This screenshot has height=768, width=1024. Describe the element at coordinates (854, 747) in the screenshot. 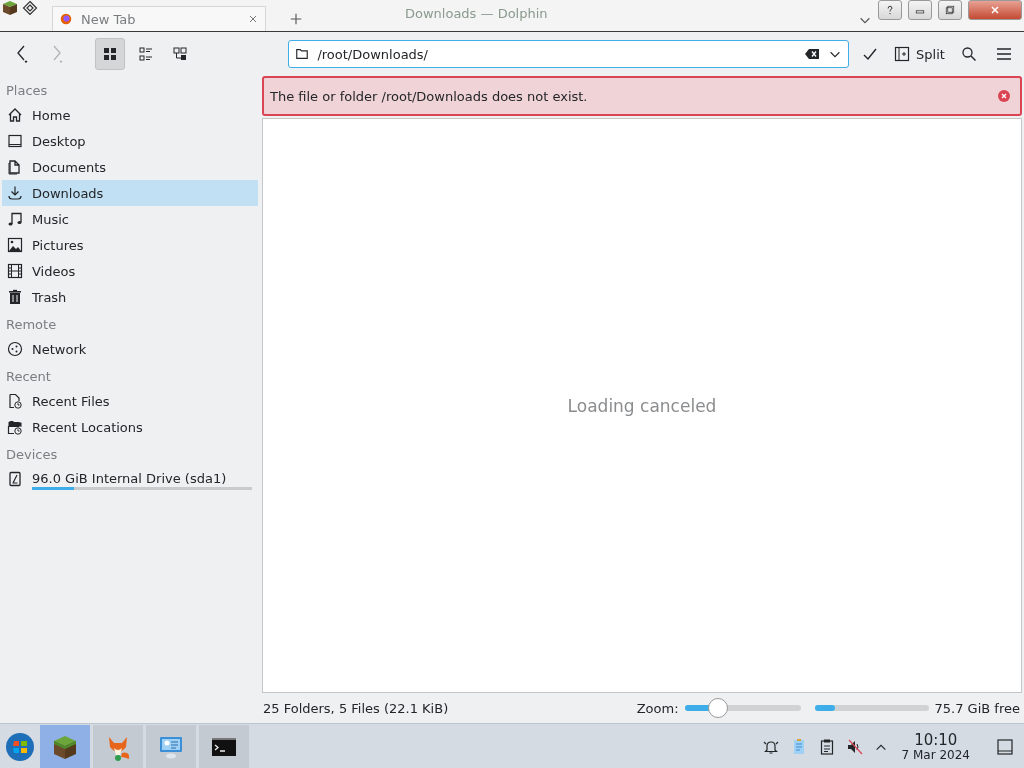

I see `muted-speaker-icon` at that location.